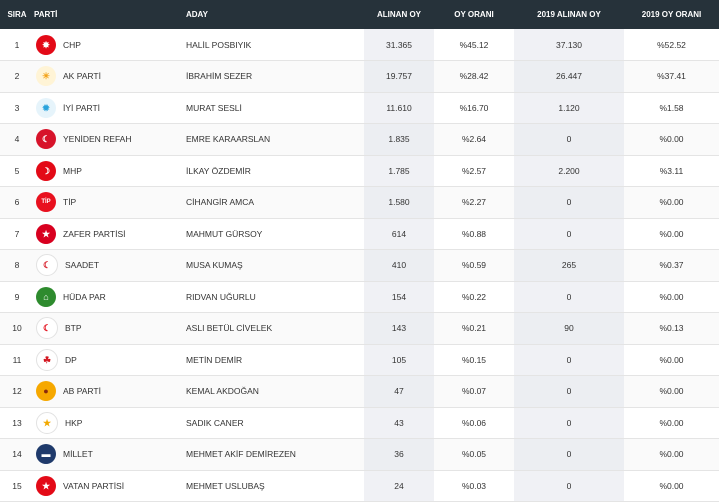 Image resolution: width=719 pixels, height=502 pixels. What do you see at coordinates (110, 329) in the screenshot?
I see `row-party: ☾ BTP` at bounding box center [110, 329].